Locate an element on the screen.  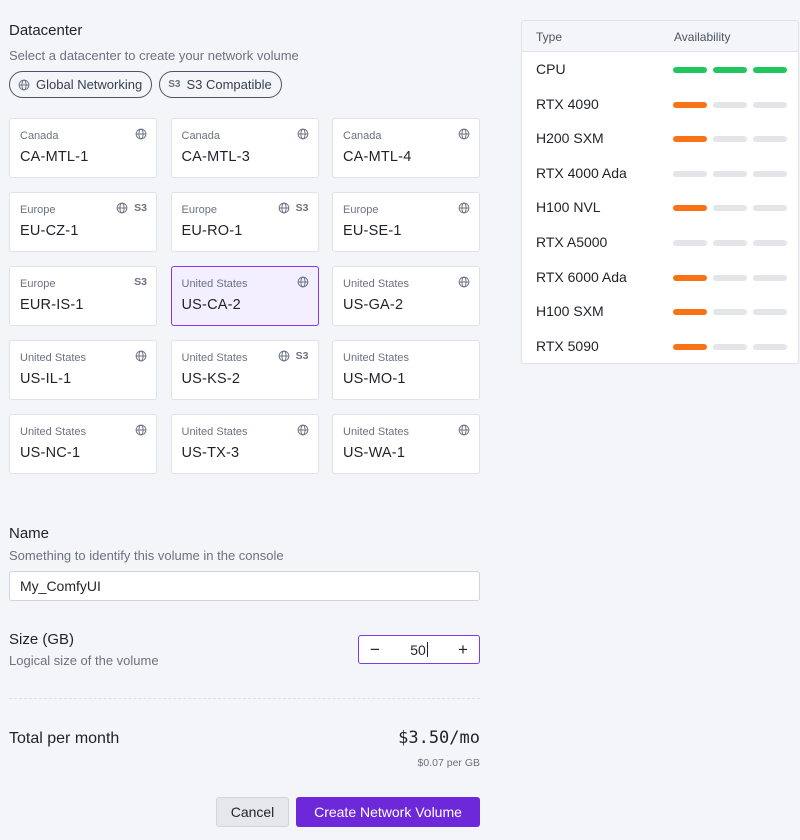
datacenter-code: US-TX-3 is located at coordinates (210, 453).